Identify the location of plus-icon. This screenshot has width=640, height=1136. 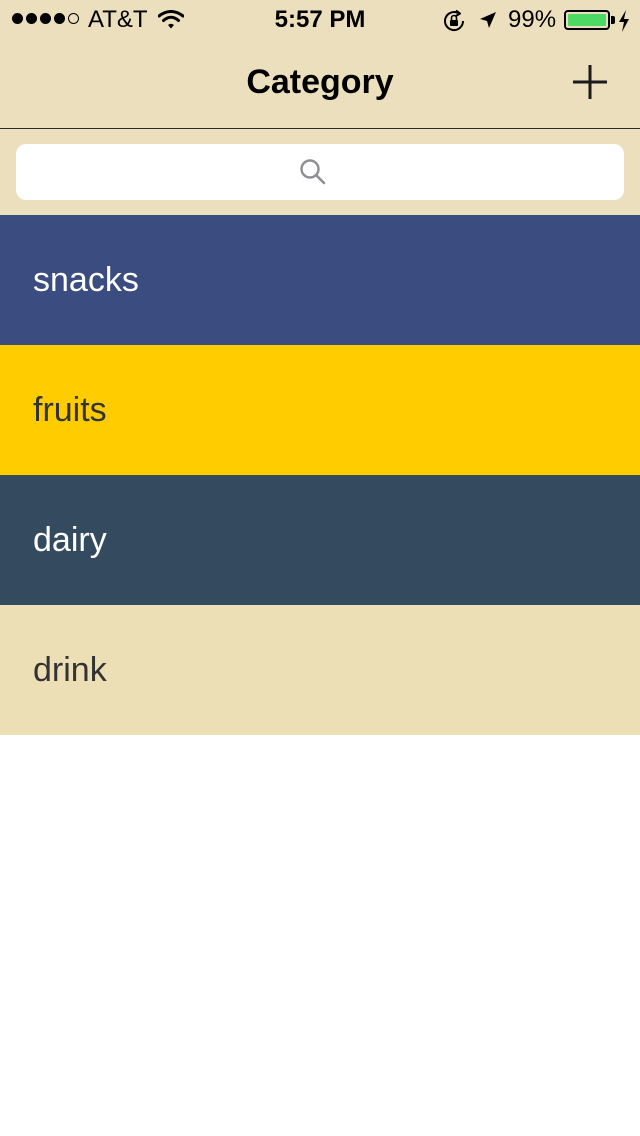
(590, 82).